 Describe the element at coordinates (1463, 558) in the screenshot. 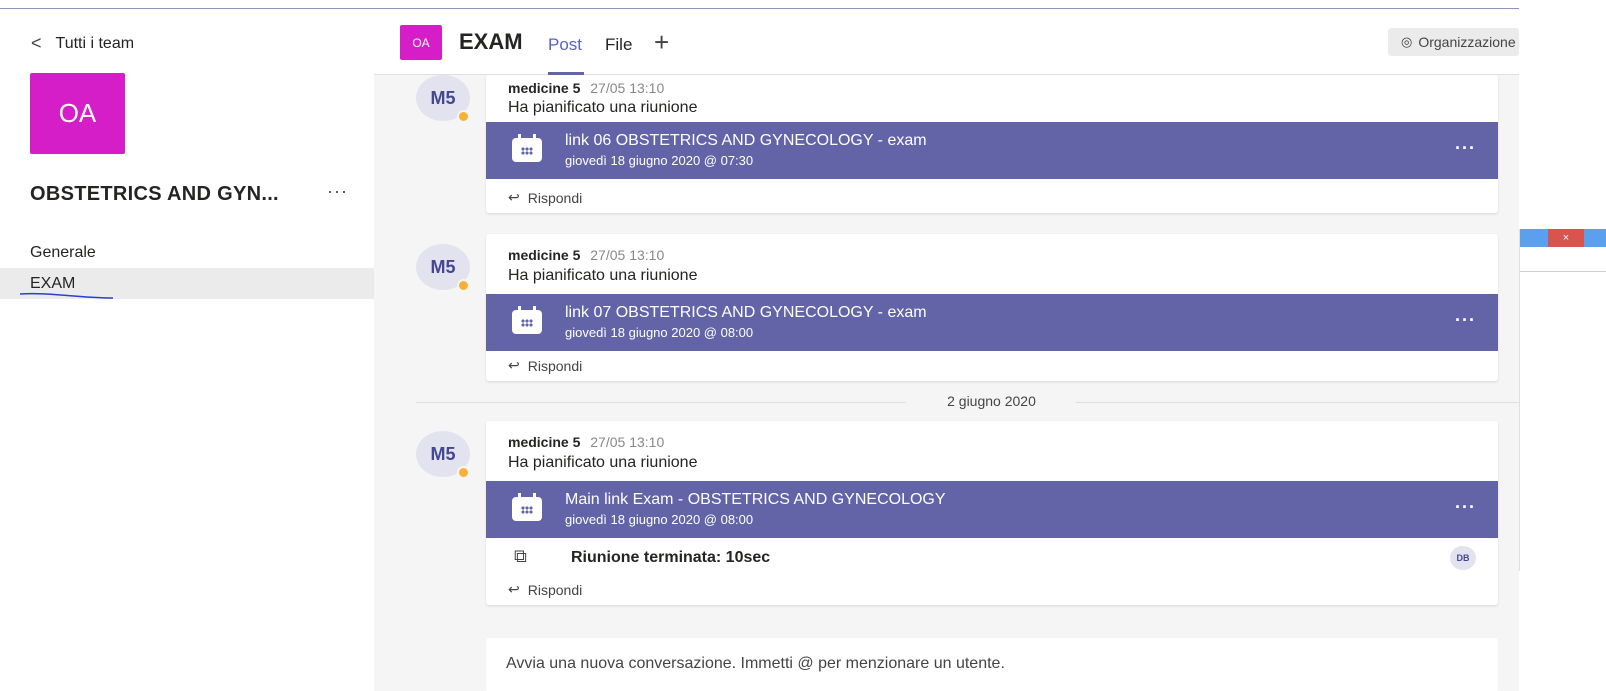

I see `participant-avatar: DB` at that location.